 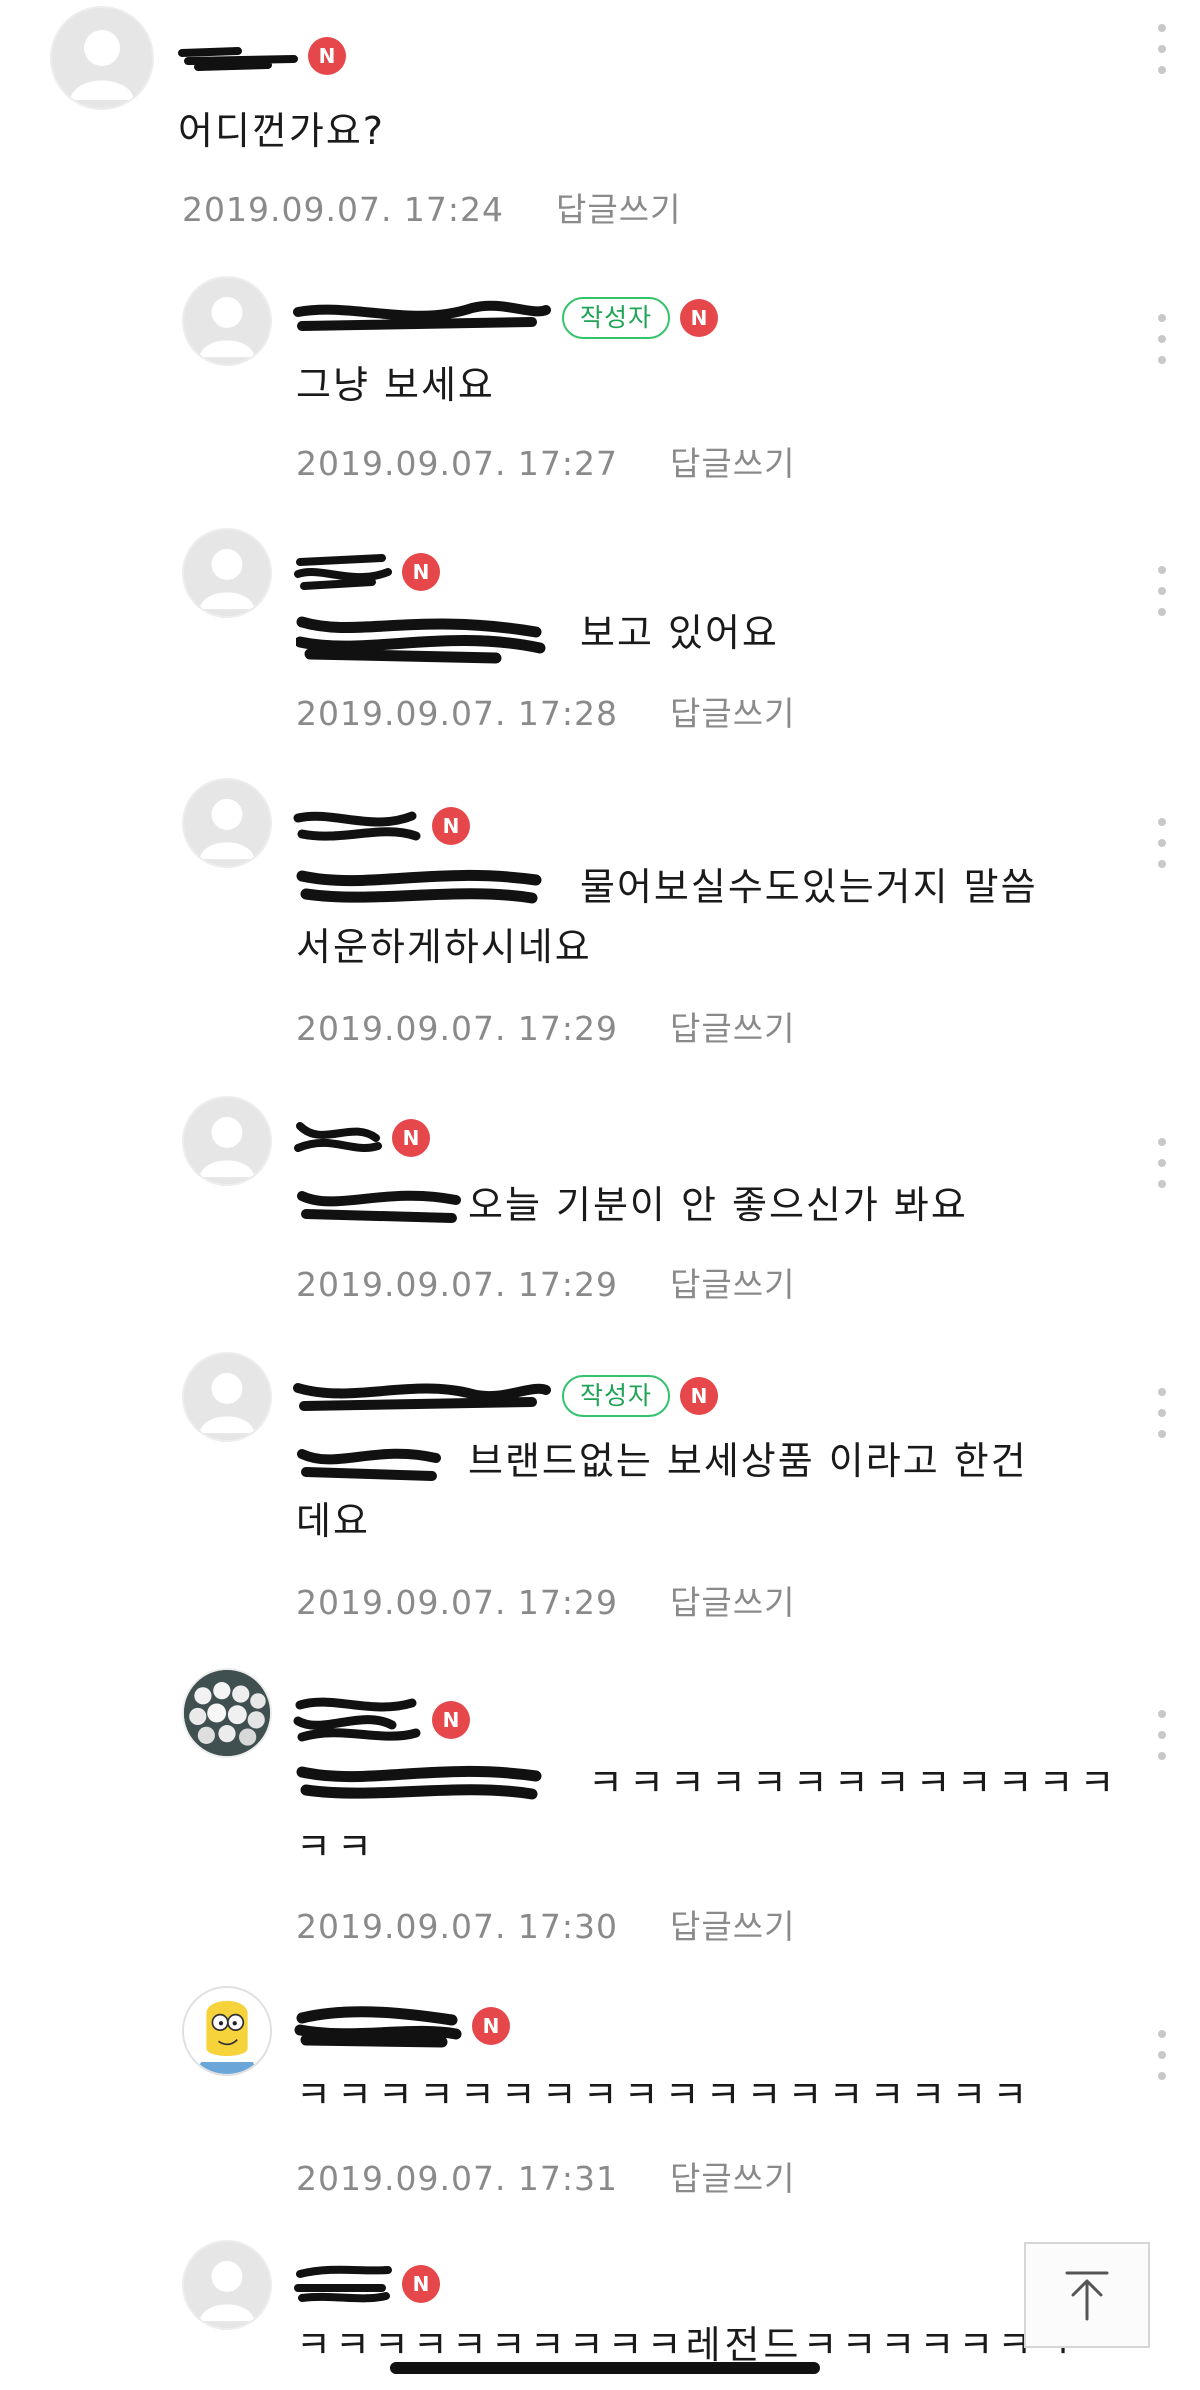 I want to click on timestamp: 2019.09.07. 17:27, so click(x=457, y=463).